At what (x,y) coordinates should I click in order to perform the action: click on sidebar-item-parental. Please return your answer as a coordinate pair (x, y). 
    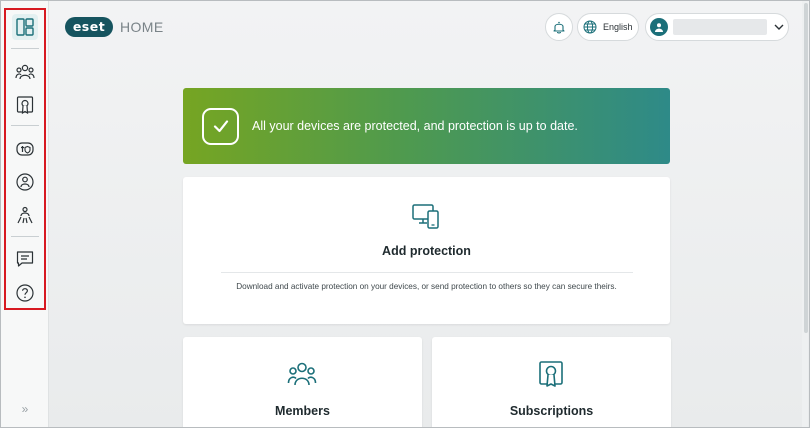
    Looking at the image, I should click on (25, 215).